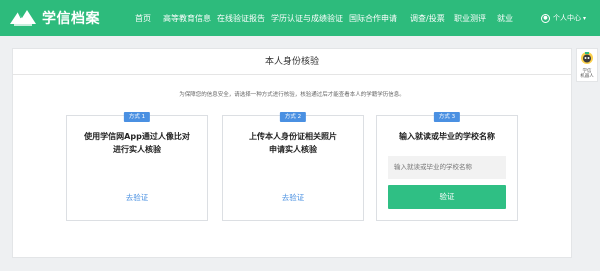 This screenshot has height=271, width=600. Describe the element at coordinates (505, 18) in the screenshot. I see `nav-item-employment: 就业` at that location.